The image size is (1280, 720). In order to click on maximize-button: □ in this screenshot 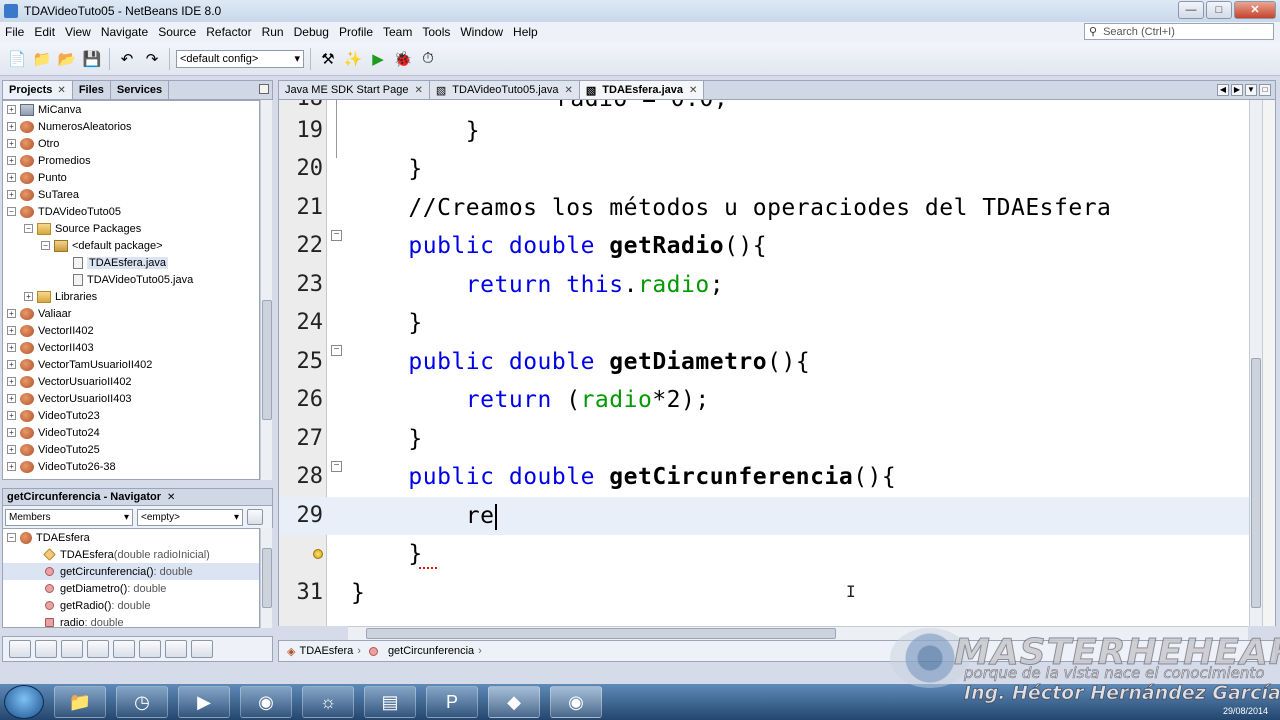, I will do `click(1219, 10)`.